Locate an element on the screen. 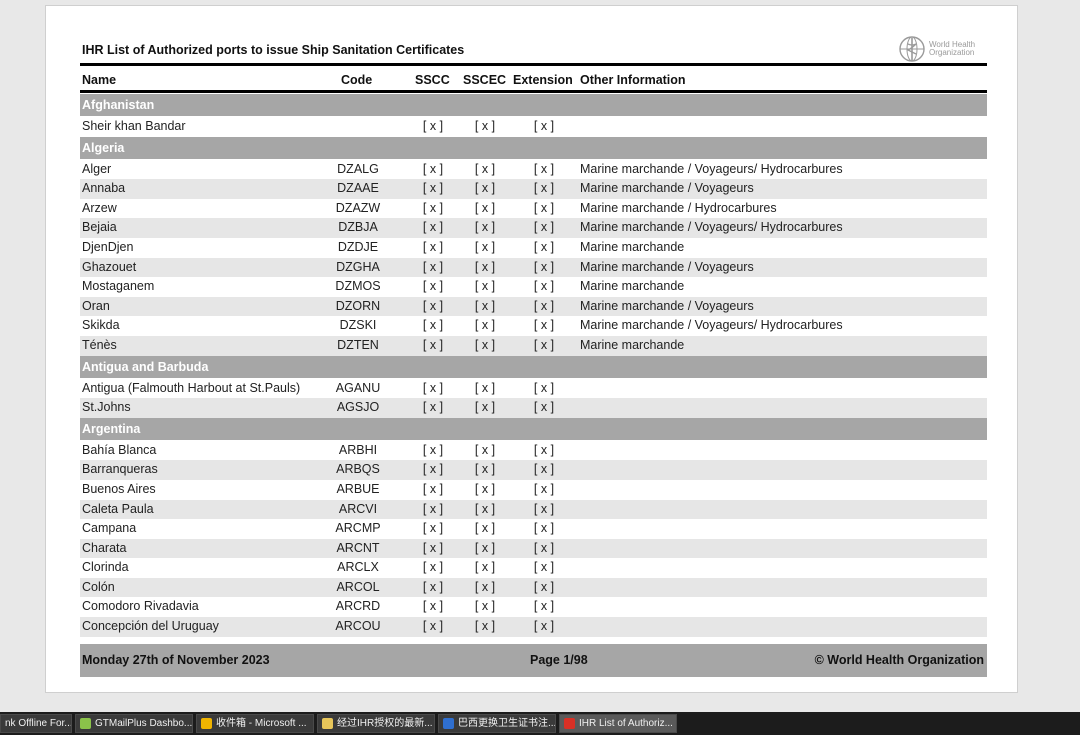 The height and width of the screenshot is (735, 1080). footer-copyright: © World Health Organization is located at coordinates (899, 660).